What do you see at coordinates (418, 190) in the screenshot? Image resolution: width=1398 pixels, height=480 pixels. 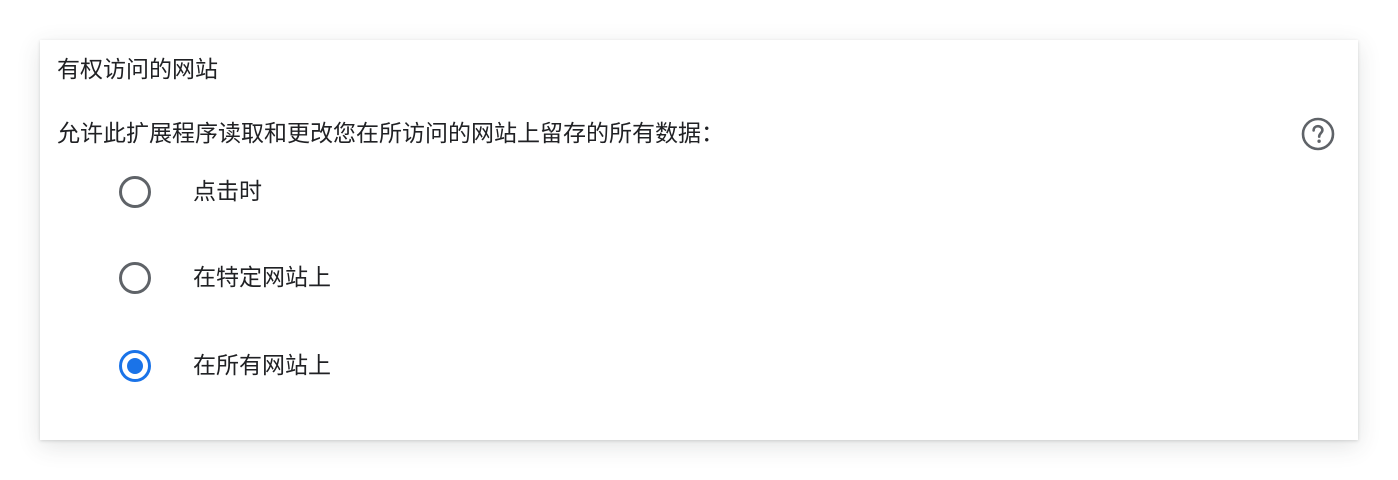 I see `option-on-click: 点击时` at bounding box center [418, 190].